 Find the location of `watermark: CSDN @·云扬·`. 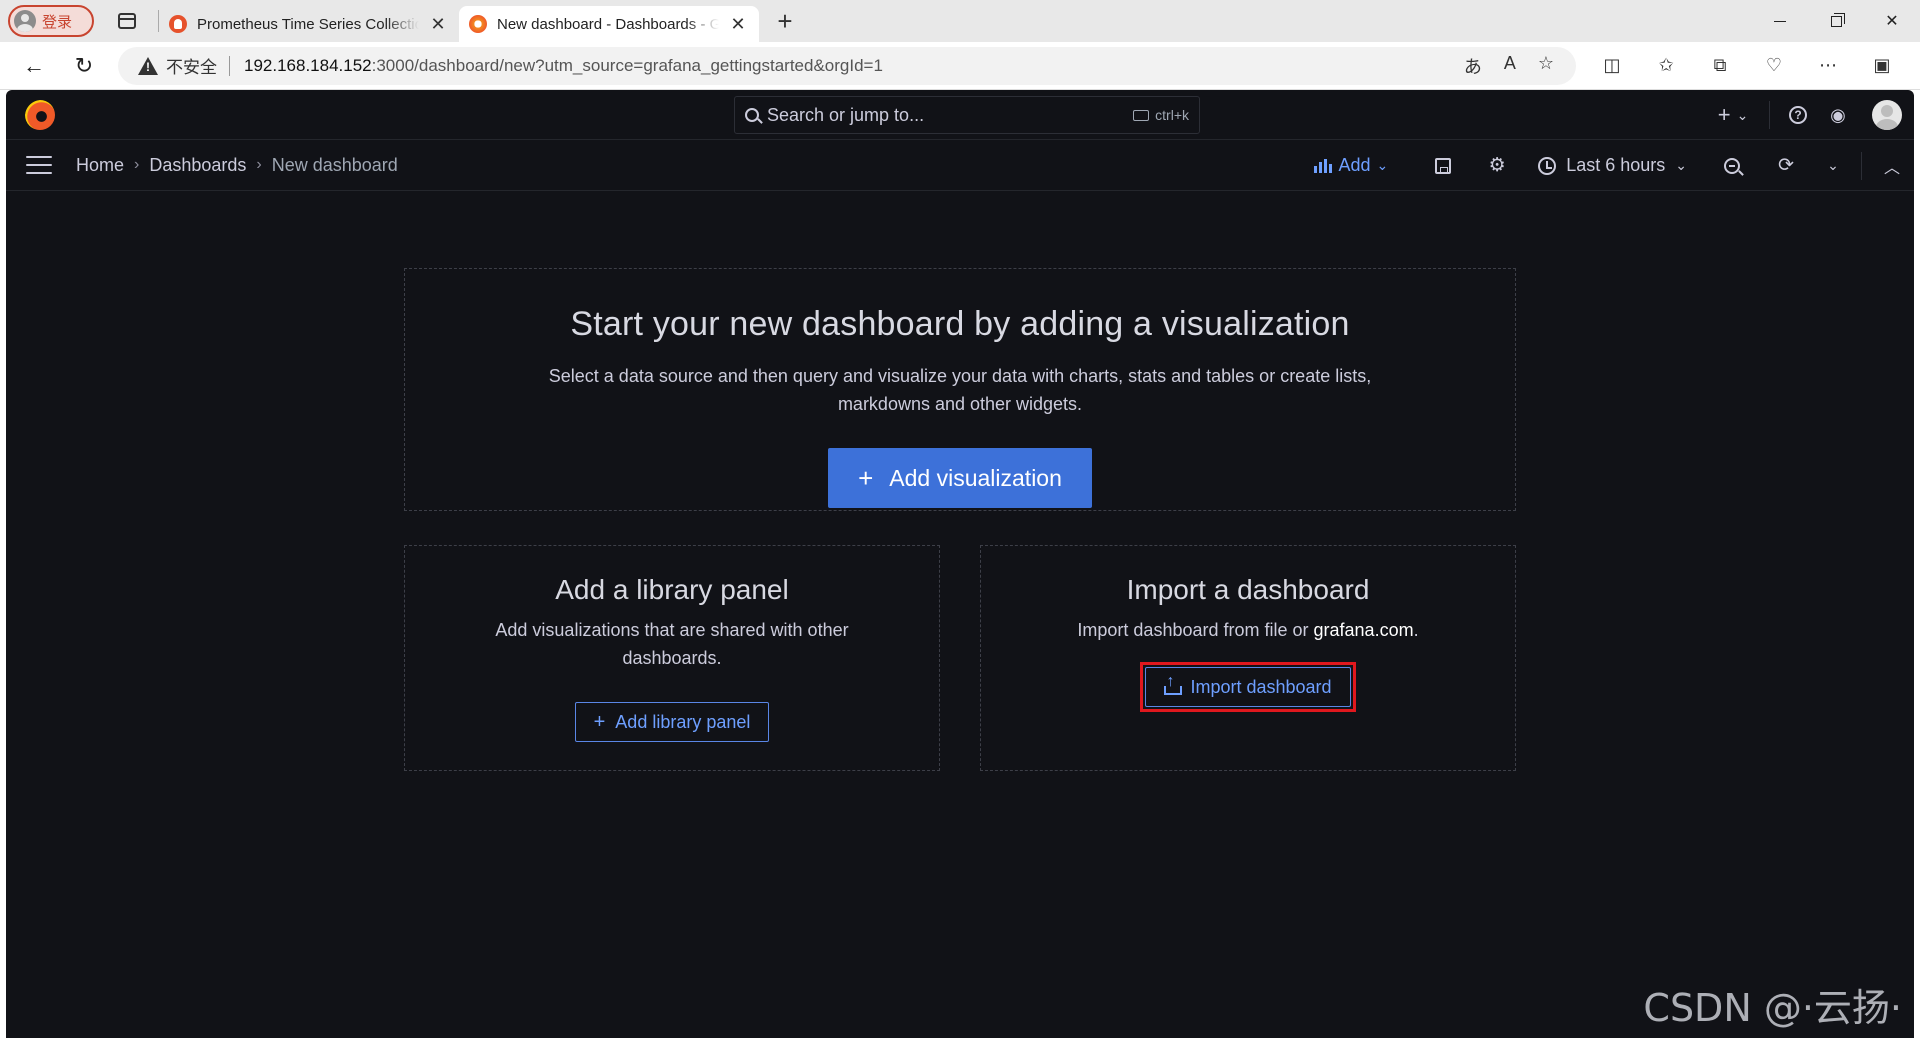

watermark: CSDN @·云扬· is located at coordinates (1772, 1008).